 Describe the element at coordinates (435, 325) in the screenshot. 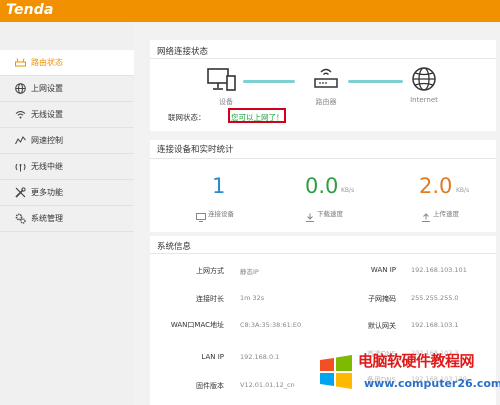

I see `info-value: 192.168.103.1` at that location.